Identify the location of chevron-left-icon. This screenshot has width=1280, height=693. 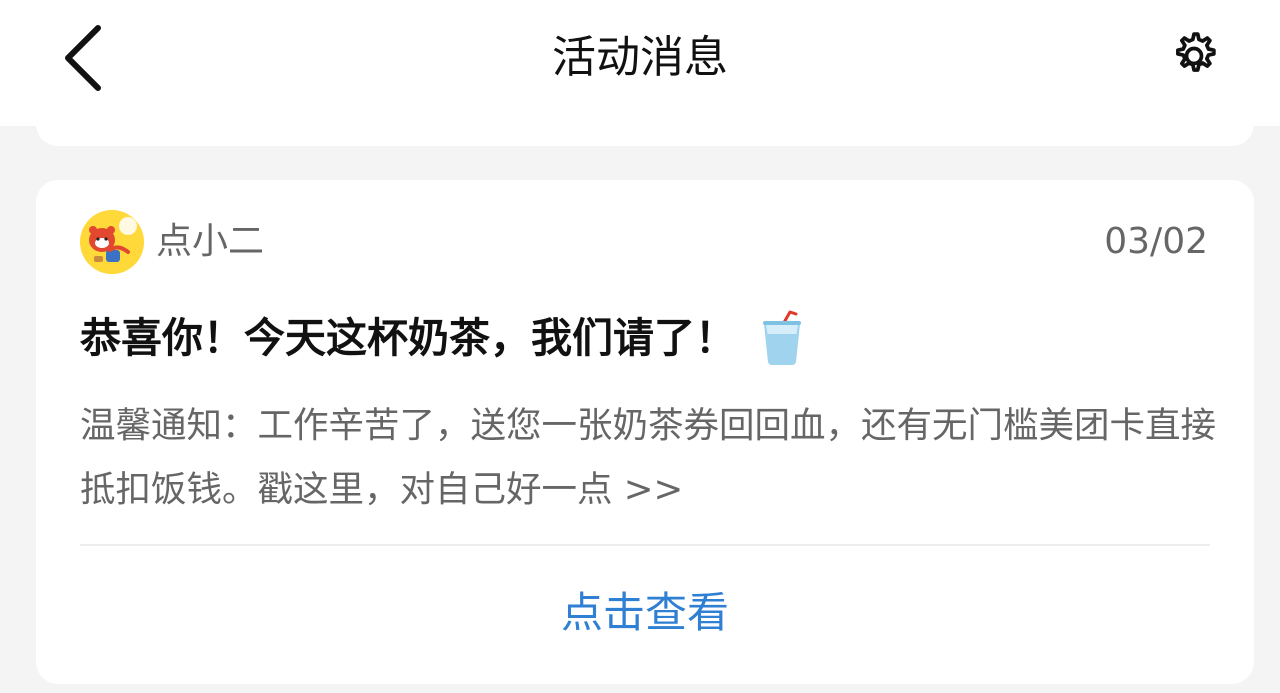
(83, 58).